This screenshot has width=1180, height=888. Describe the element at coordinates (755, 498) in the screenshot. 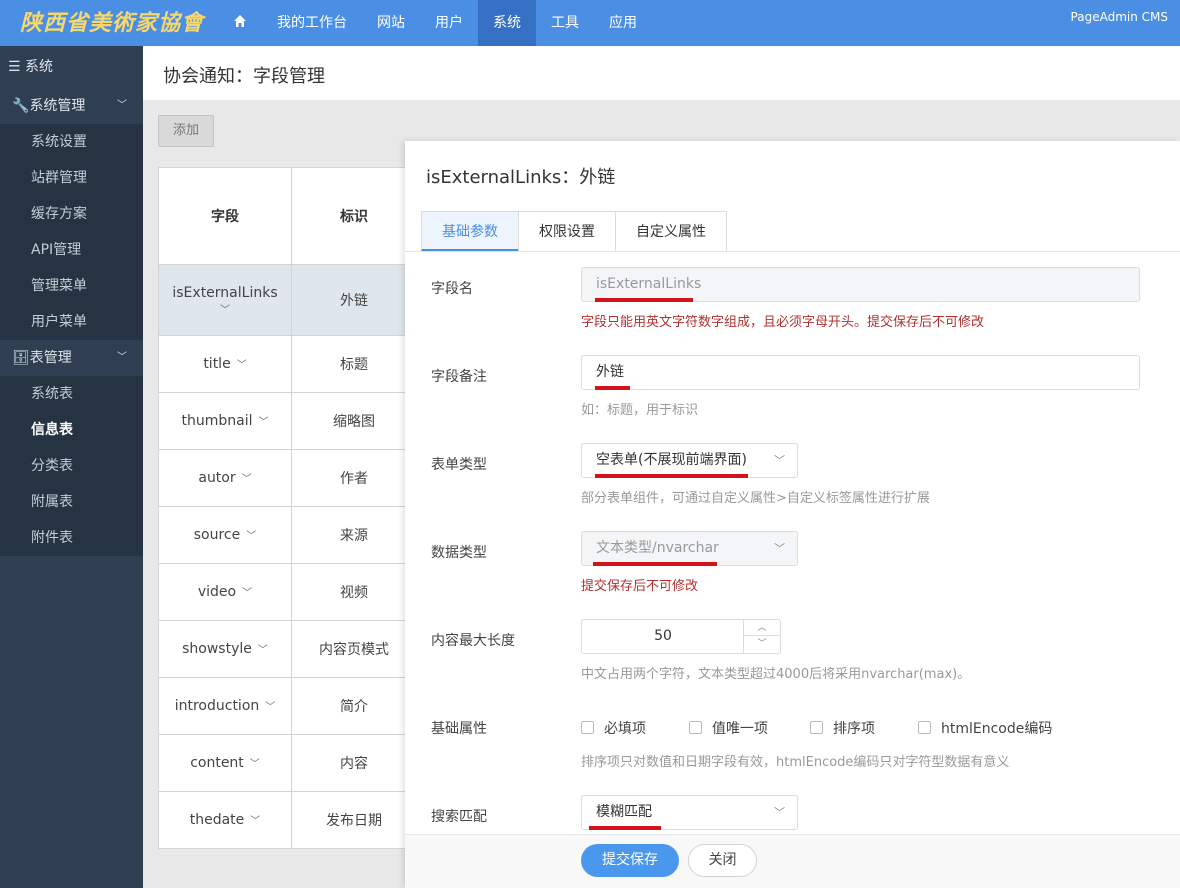

I see `form-type-hint: 部分表单组件，可通过自定义属性>自定义标签属性进行扩展` at that location.